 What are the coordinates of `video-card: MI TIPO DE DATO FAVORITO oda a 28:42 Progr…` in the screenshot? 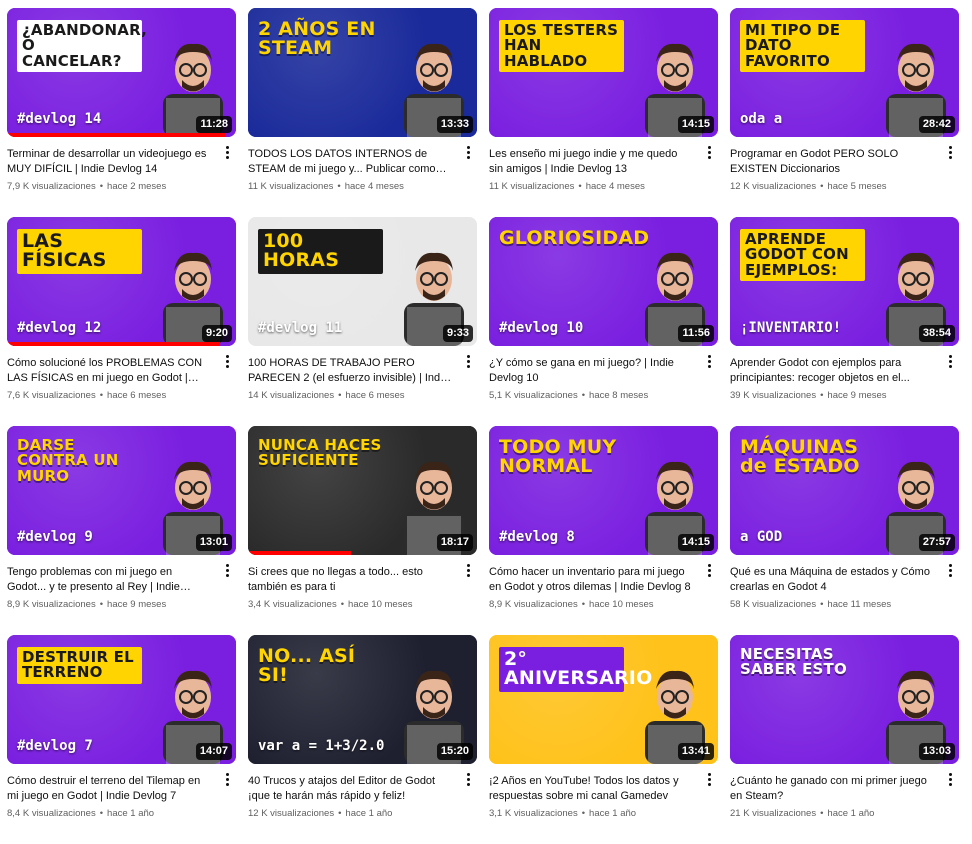 It's located at (844, 112).